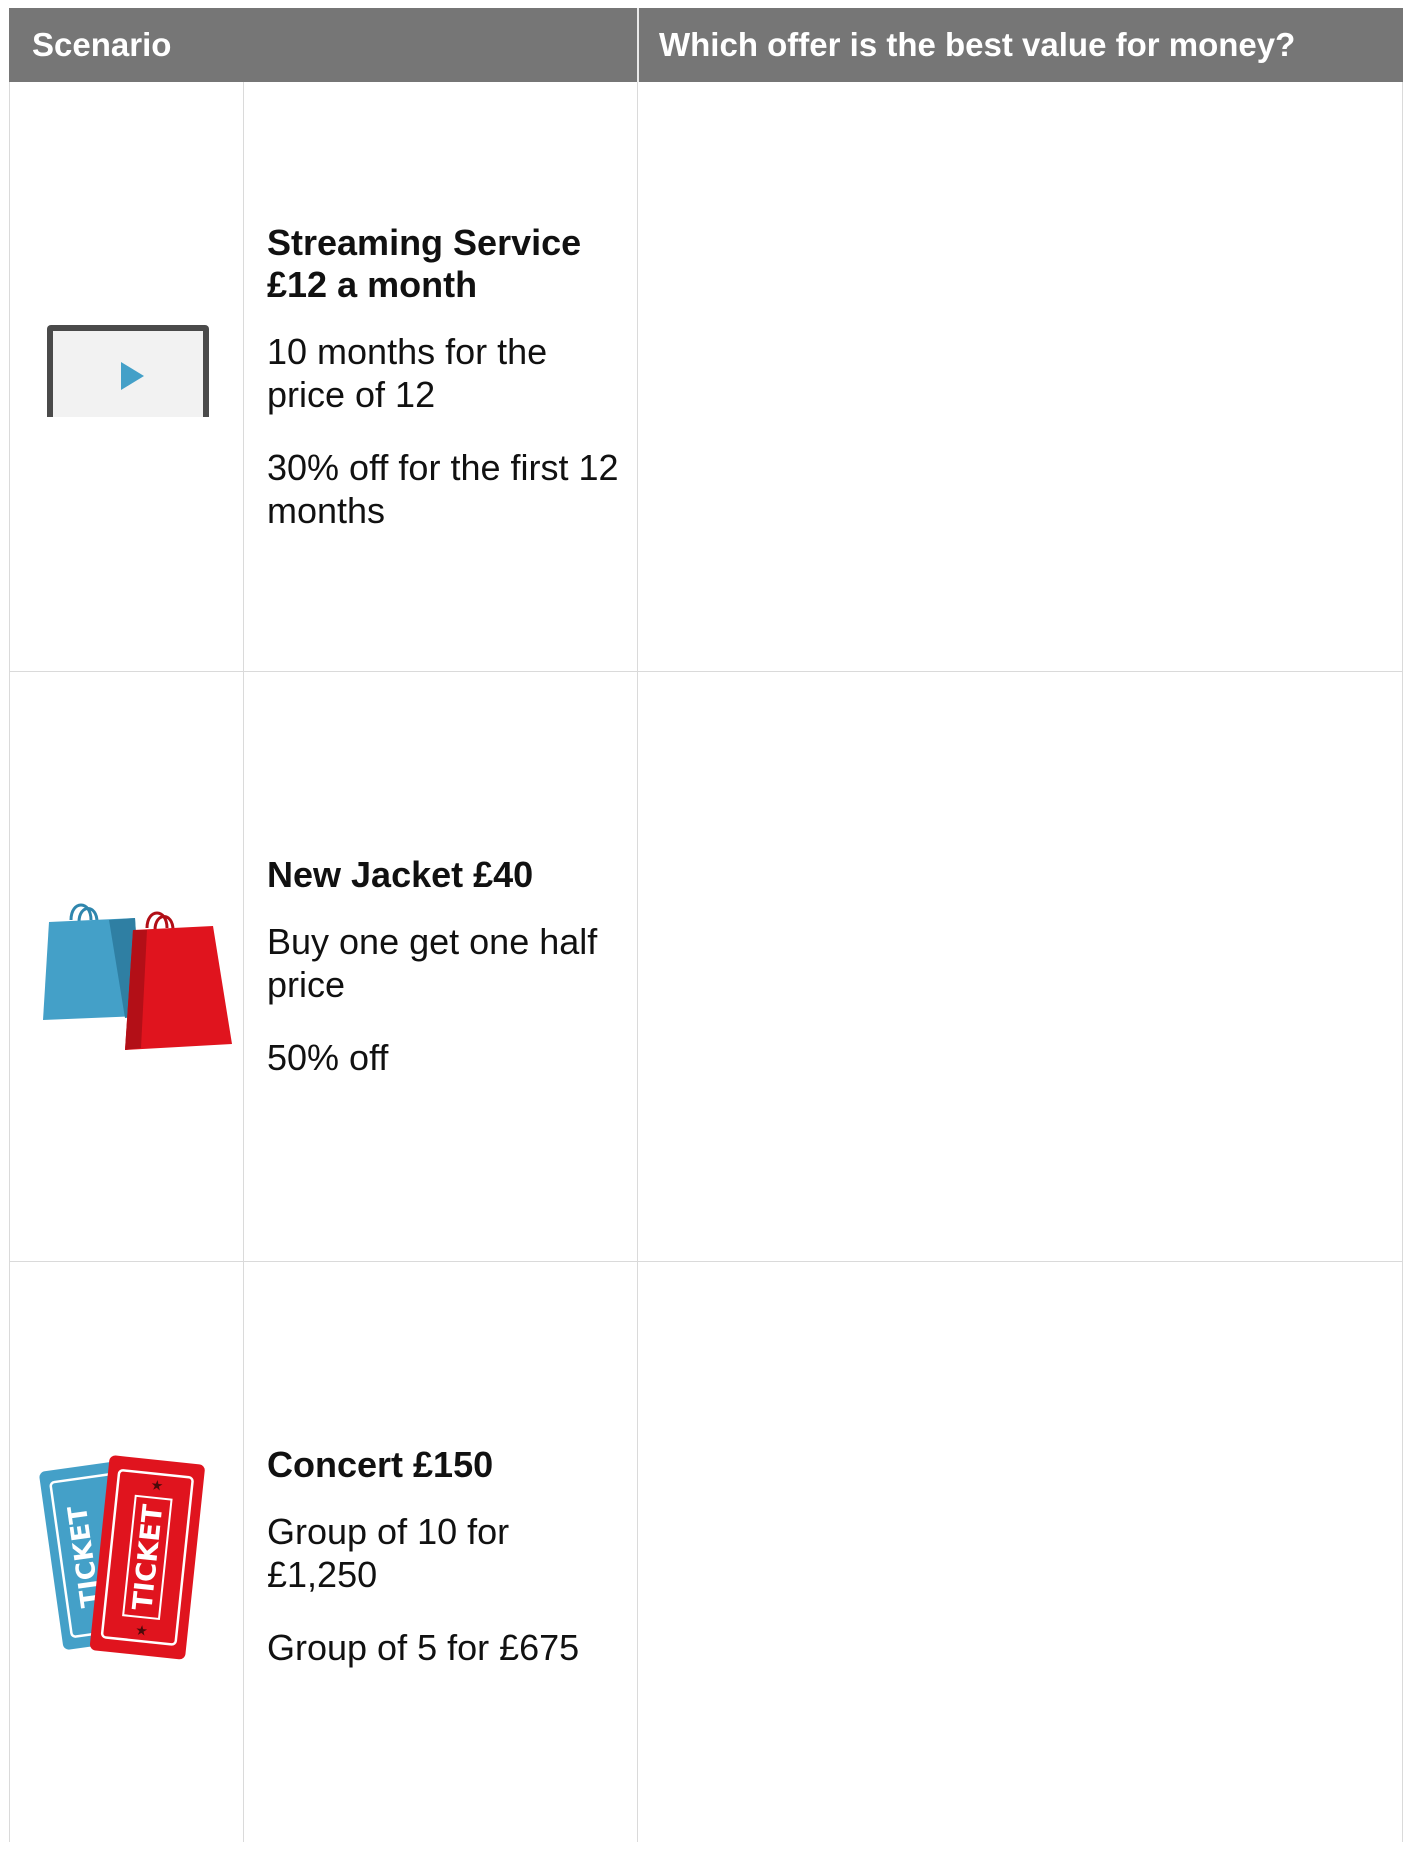  I want to click on scenario-title: Concert £150, so click(380, 1464).